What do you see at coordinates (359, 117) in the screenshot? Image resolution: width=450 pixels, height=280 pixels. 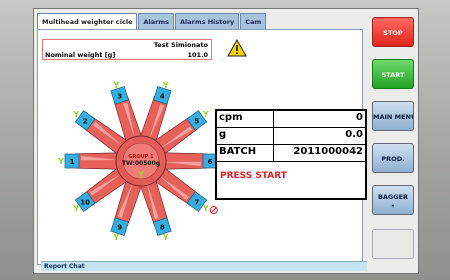 I see `cpm-value: 0` at bounding box center [359, 117].